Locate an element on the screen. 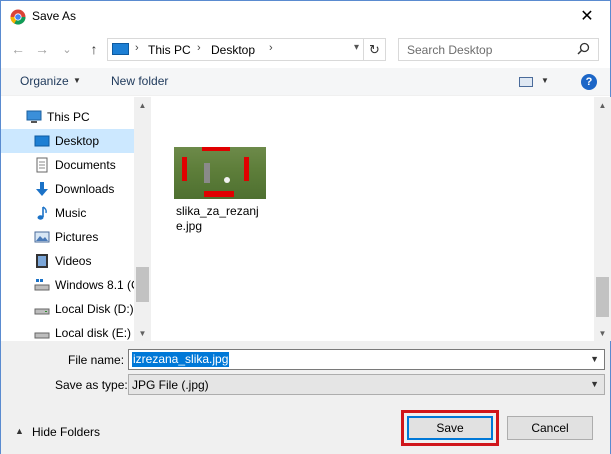 Image resolution: width=611 pixels, height=454 pixels. save-as-type-label: Save as type: is located at coordinates (91, 385).